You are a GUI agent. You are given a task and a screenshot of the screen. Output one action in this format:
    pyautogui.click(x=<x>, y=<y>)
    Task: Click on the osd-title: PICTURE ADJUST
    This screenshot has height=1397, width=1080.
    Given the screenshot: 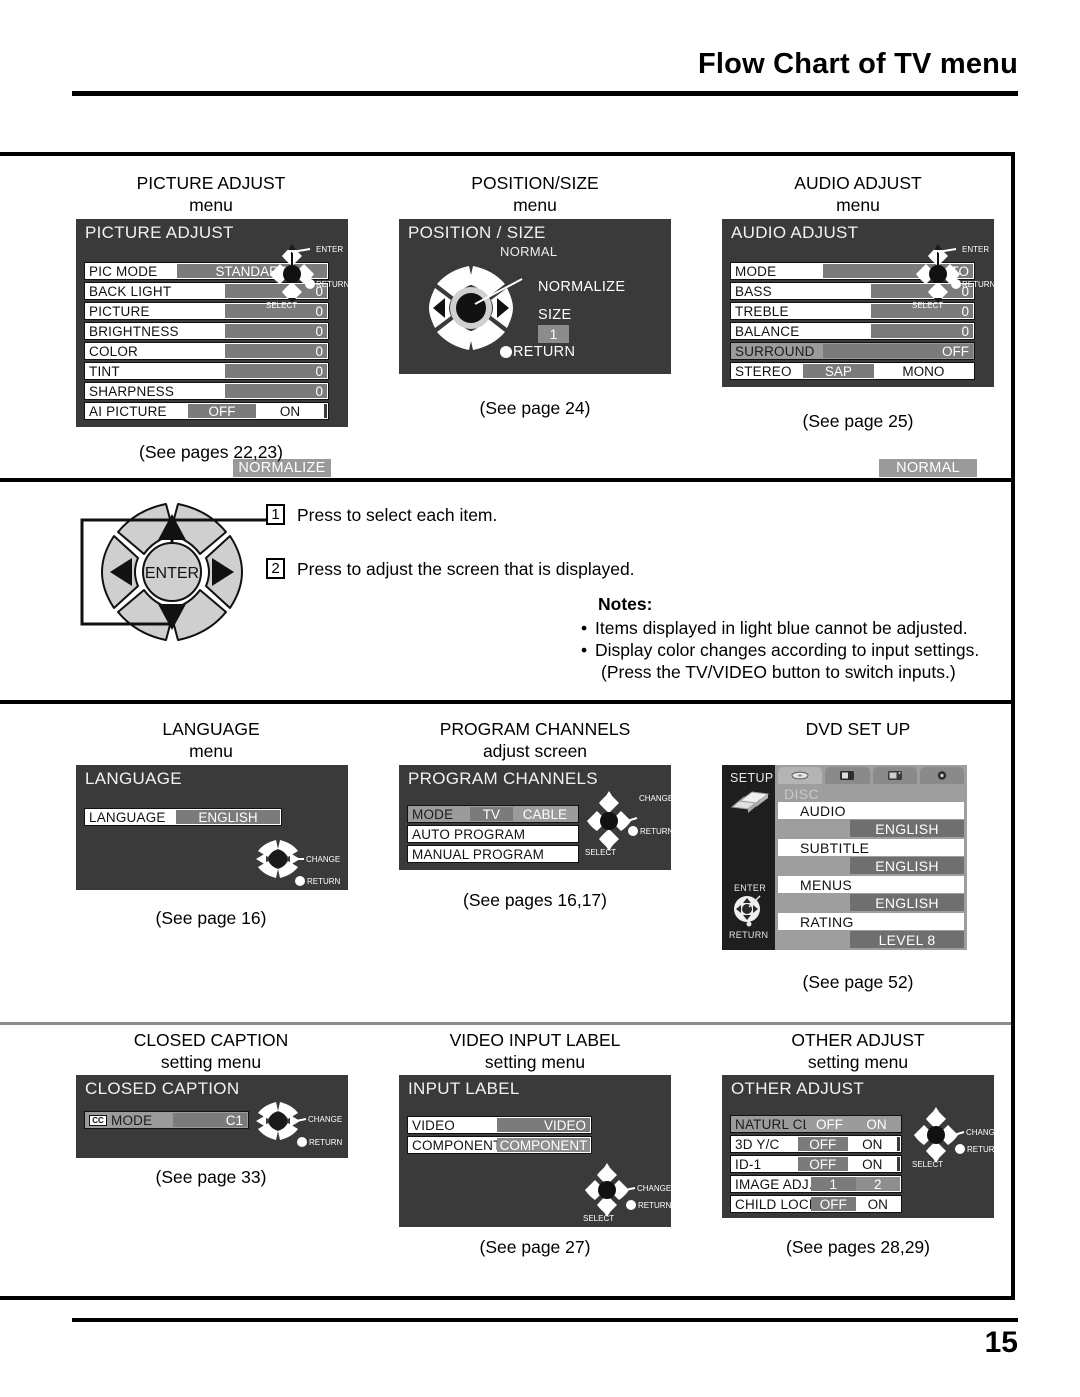 What is the action you would take?
    pyautogui.click(x=159, y=232)
    